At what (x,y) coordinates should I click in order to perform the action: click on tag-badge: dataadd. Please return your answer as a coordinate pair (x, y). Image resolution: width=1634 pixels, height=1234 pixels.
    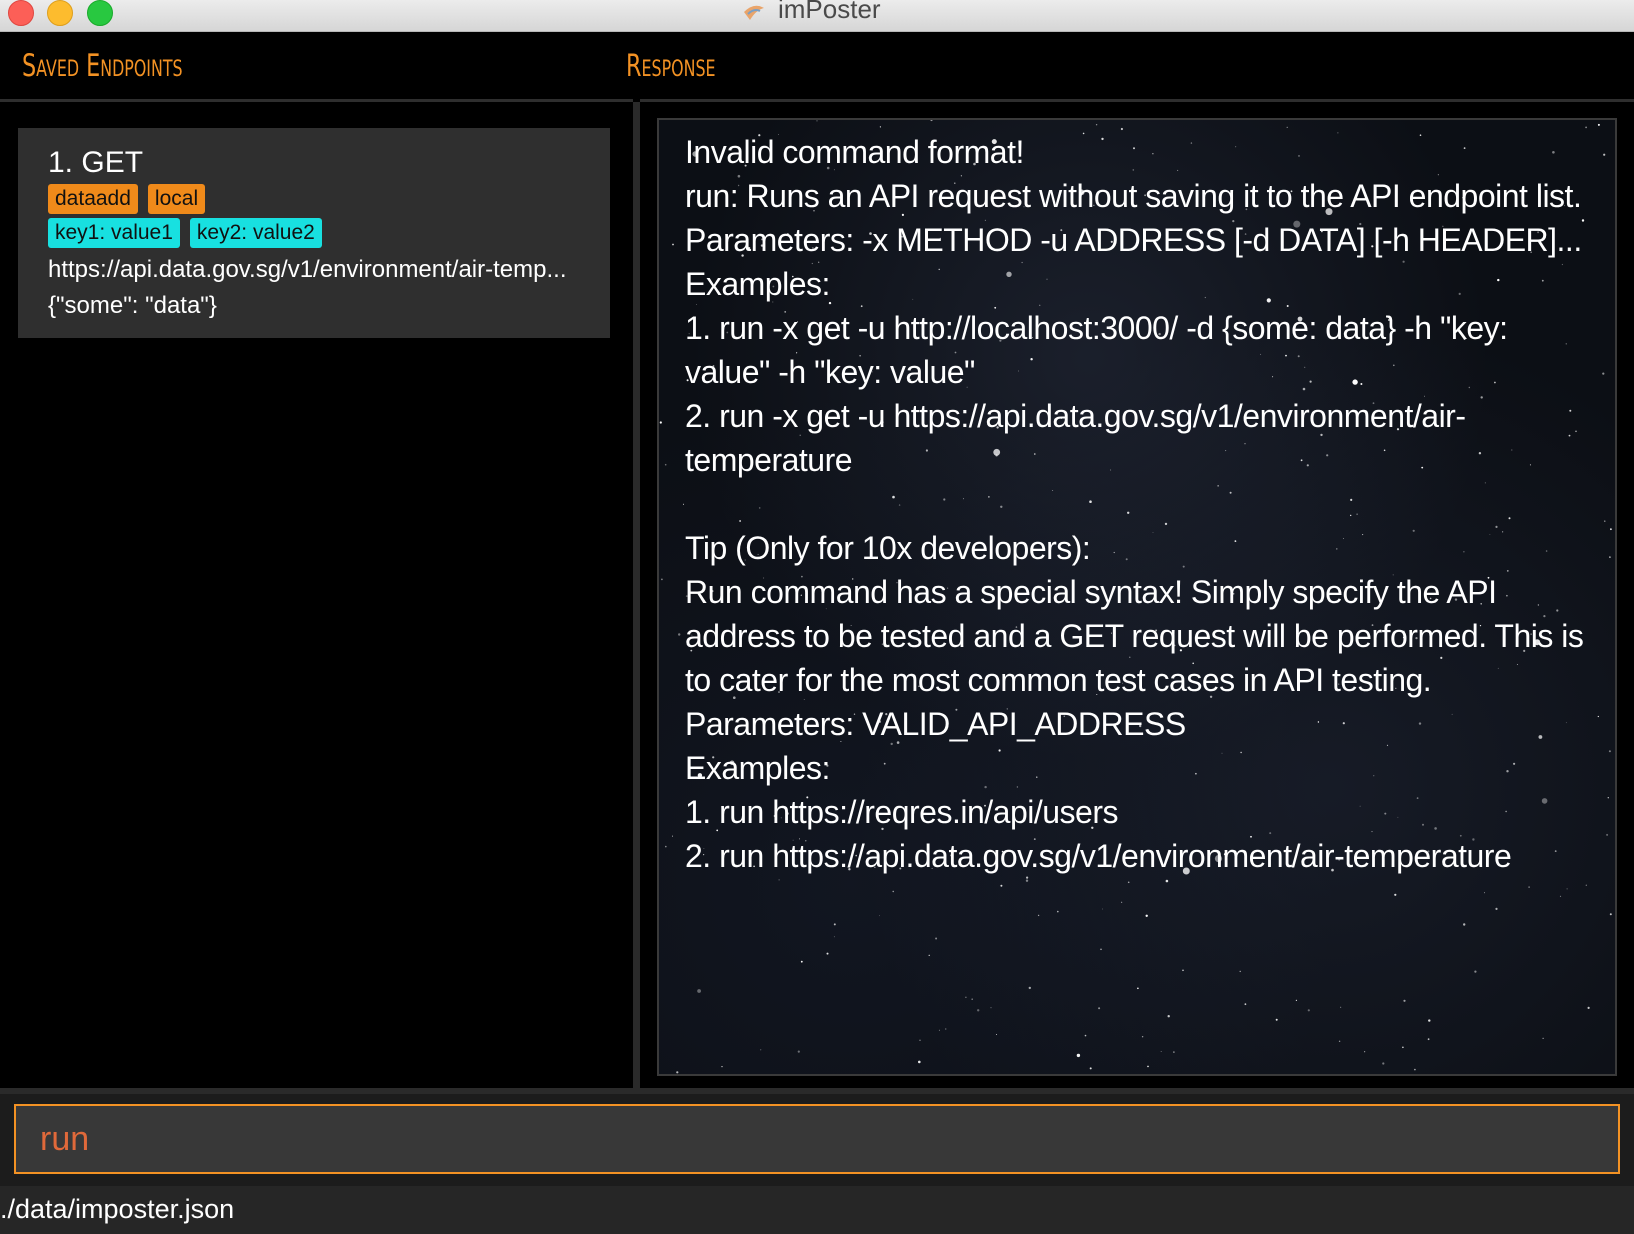
    Looking at the image, I should click on (93, 199).